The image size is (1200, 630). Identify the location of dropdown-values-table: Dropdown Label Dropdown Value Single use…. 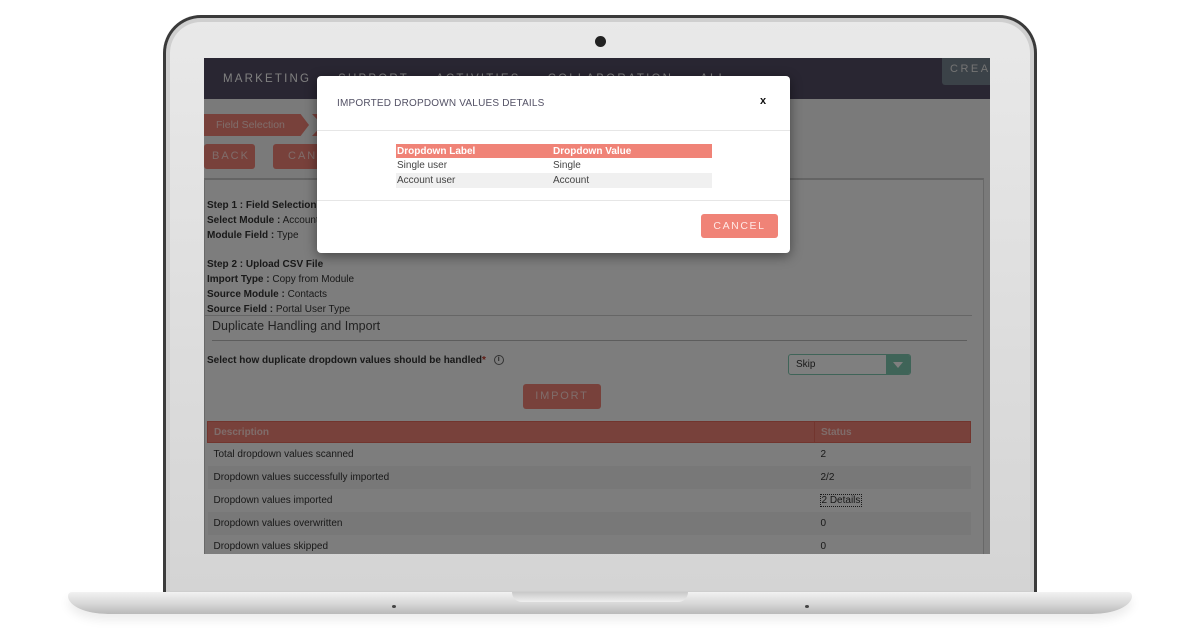
(554, 166).